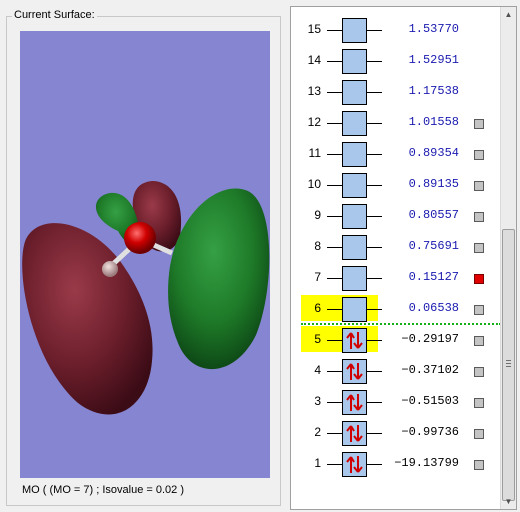 The height and width of the screenshot is (512, 520). What do you see at coordinates (396, 28) in the screenshot?
I see `mo-row-15: 15 1.53770` at bounding box center [396, 28].